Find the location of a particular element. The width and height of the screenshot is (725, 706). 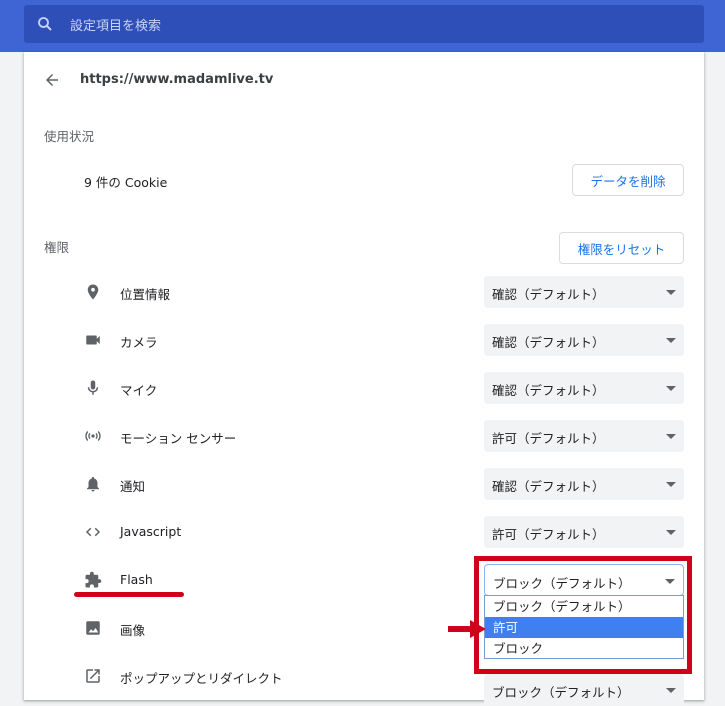

image-icon is located at coordinates (93, 628).